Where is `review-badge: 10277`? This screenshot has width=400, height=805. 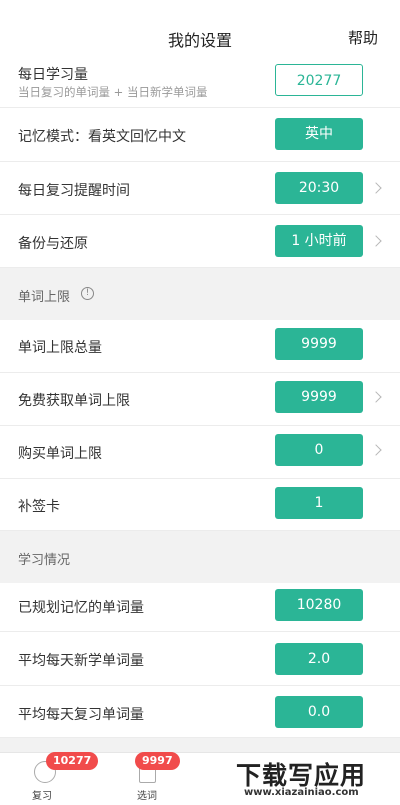
review-badge: 10277 is located at coordinates (72, 761).